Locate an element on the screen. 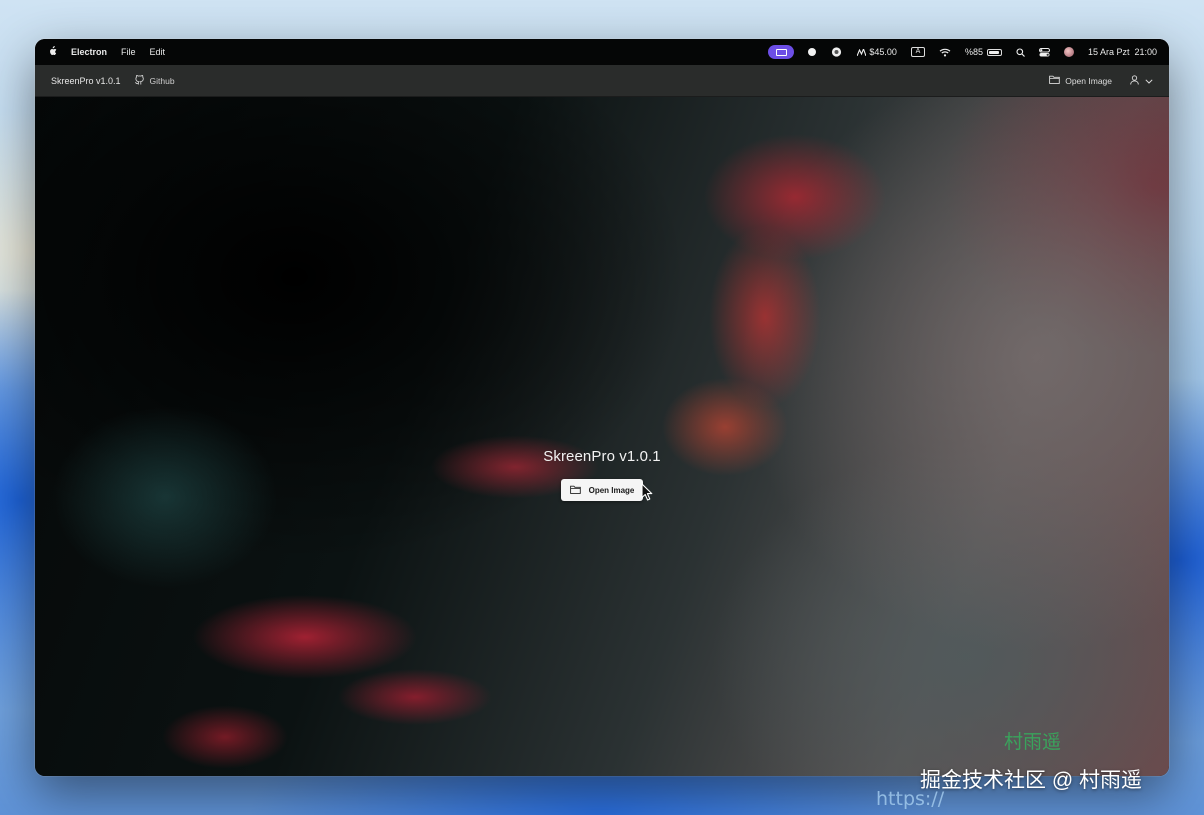 Image resolution: width=1204 pixels, height=815 pixels. stocks-status: $45.00 is located at coordinates (877, 52).